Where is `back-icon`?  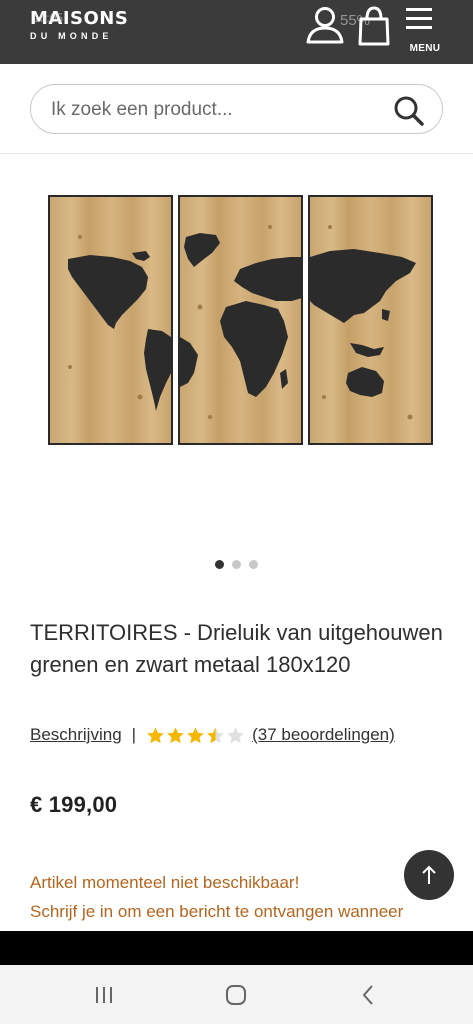 back-icon is located at coordinates (369, 995).